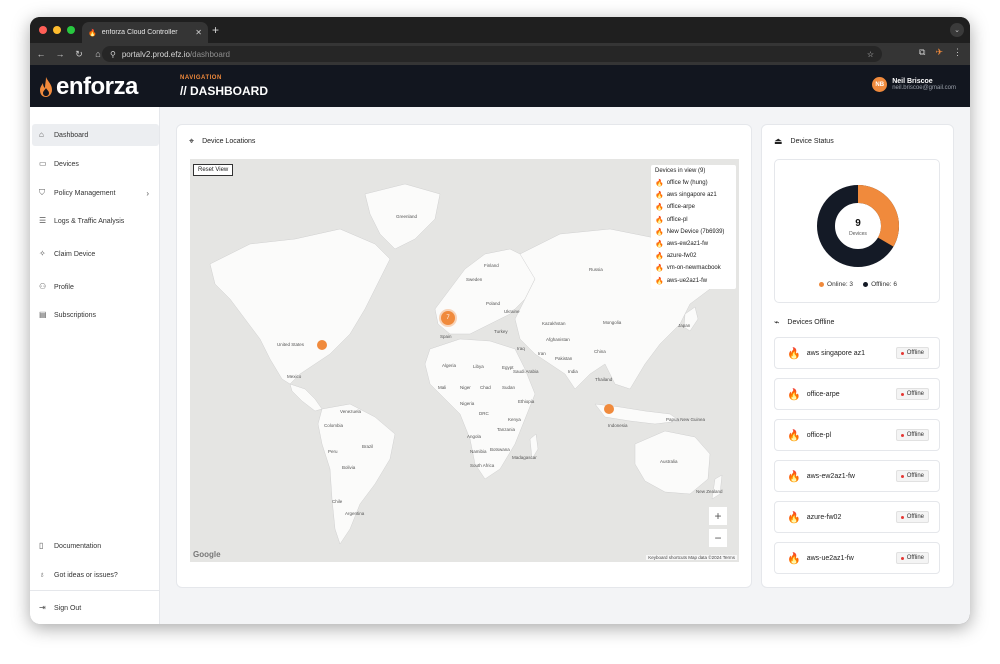  I want to click on minimize-window-button, so click(57, 30).